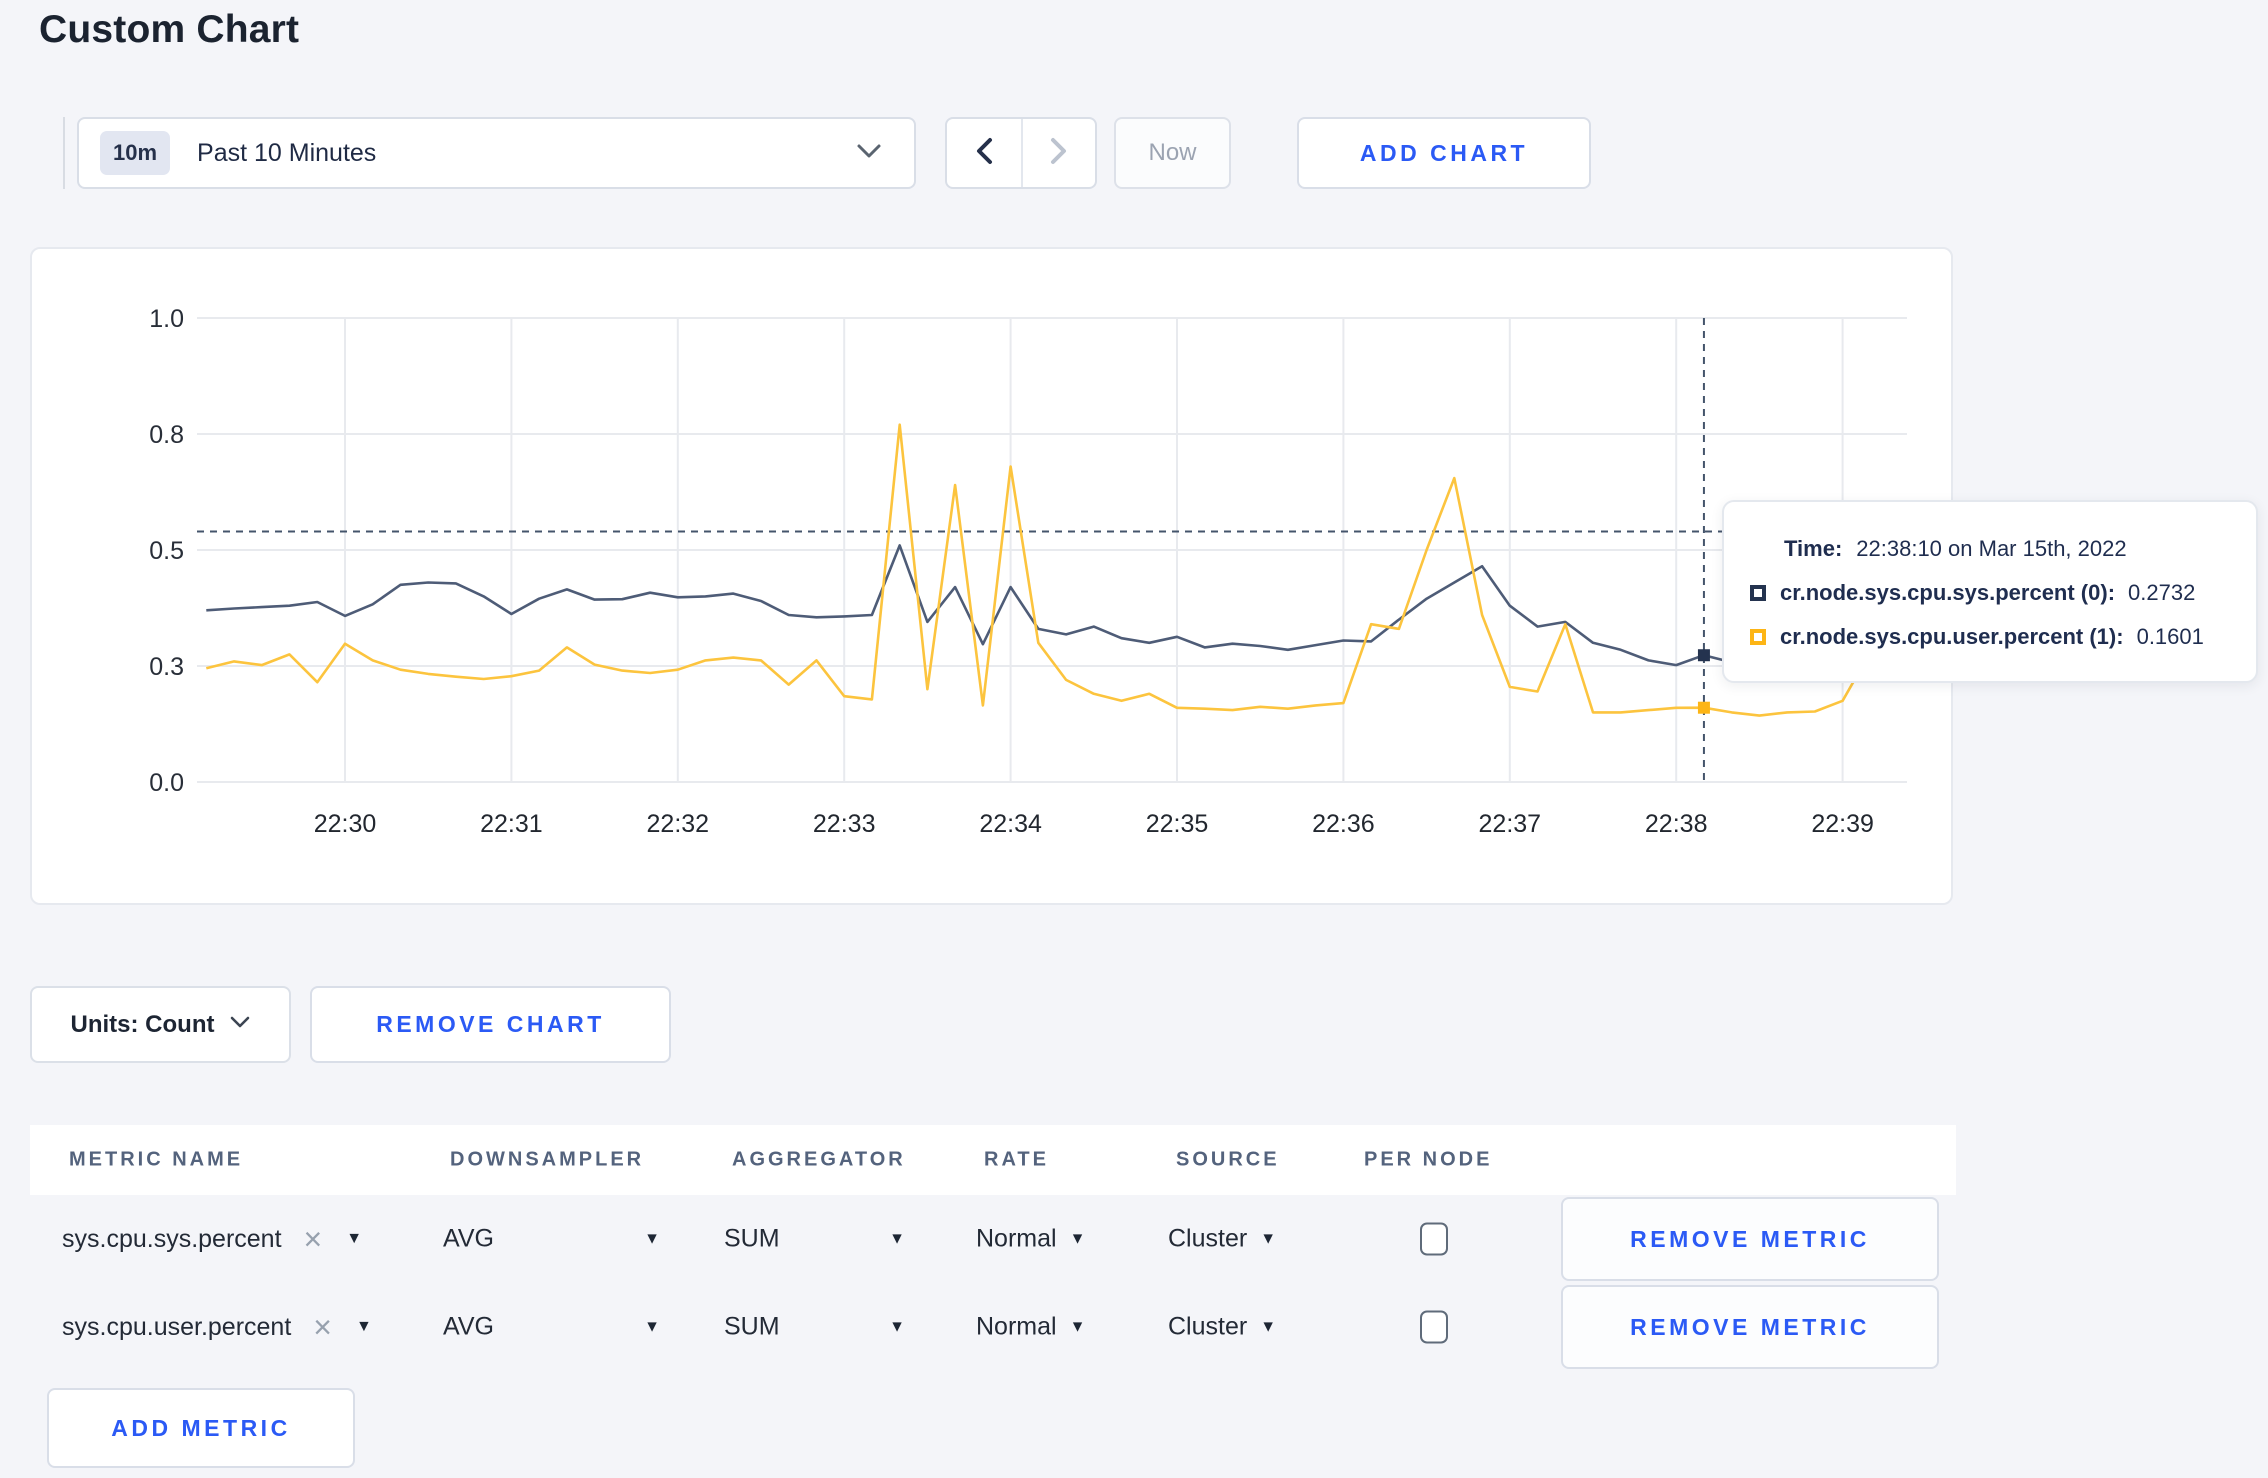 This screenshot has height=1478, width=2268. I want to click on series-sys-swatch-icon, so click(1758, 593).